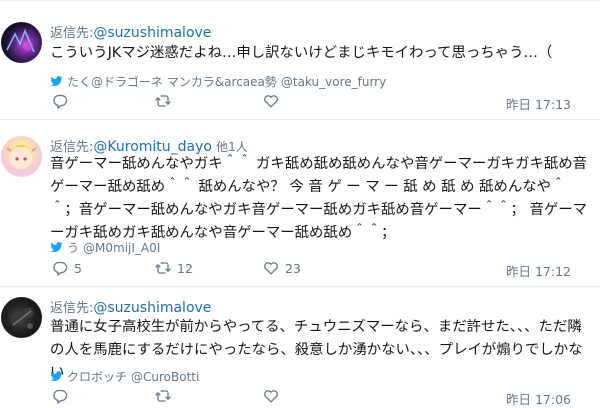 This screenshot has width=600, height=408. I want to click on retweet-count: 12, so click(185, 268).